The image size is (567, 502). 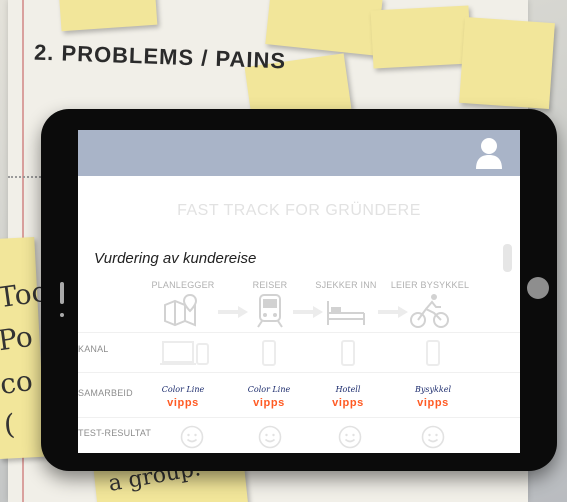 I want to click on row-label-test-resultat: TEST-RESULTAT, so click(x=115, y=433).